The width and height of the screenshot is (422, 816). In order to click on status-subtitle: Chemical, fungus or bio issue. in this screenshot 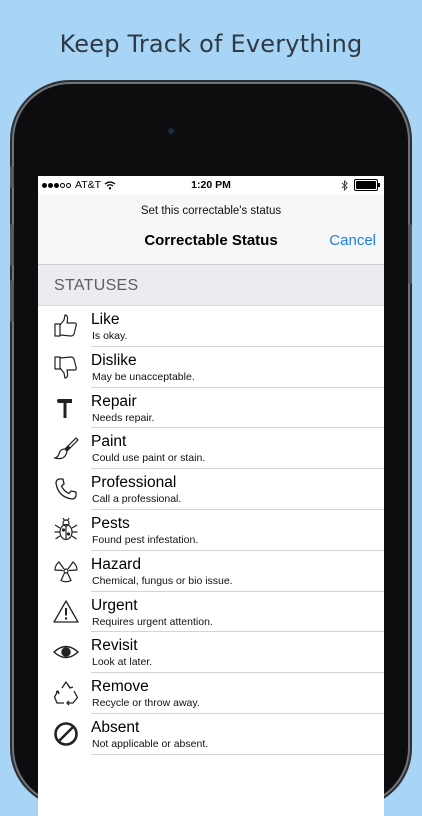, I will do `click(162, 580)`.